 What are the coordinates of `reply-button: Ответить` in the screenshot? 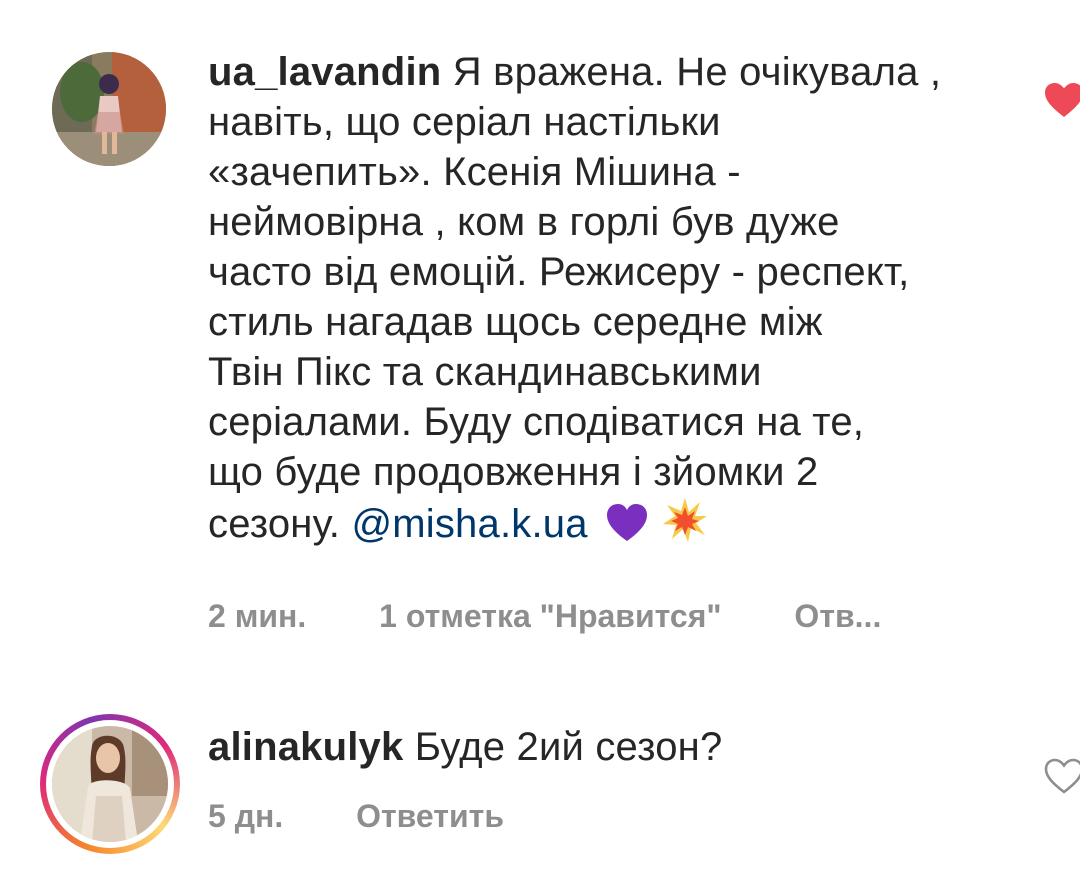 It's located at (430, 816).